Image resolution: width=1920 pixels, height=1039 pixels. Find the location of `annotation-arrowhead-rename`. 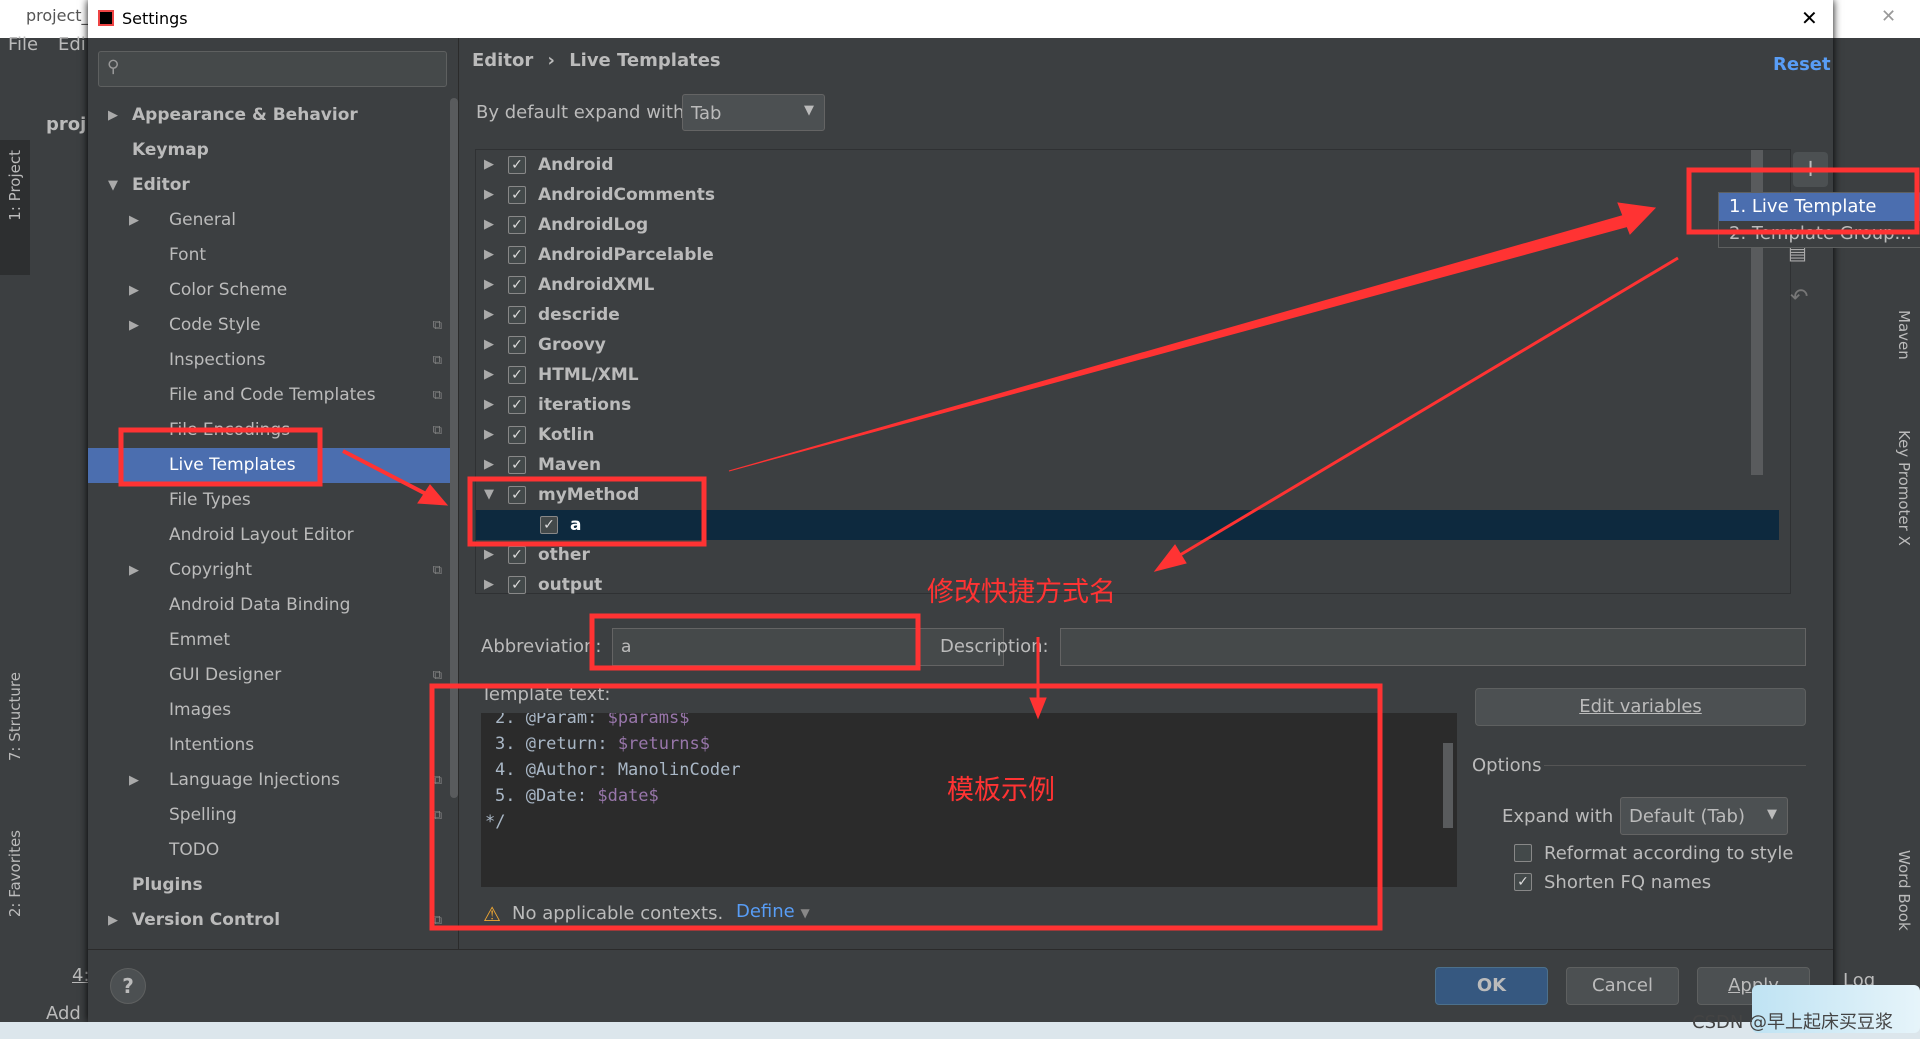

annotation-arrowhead-rename is located at coordinates (1170, 558).